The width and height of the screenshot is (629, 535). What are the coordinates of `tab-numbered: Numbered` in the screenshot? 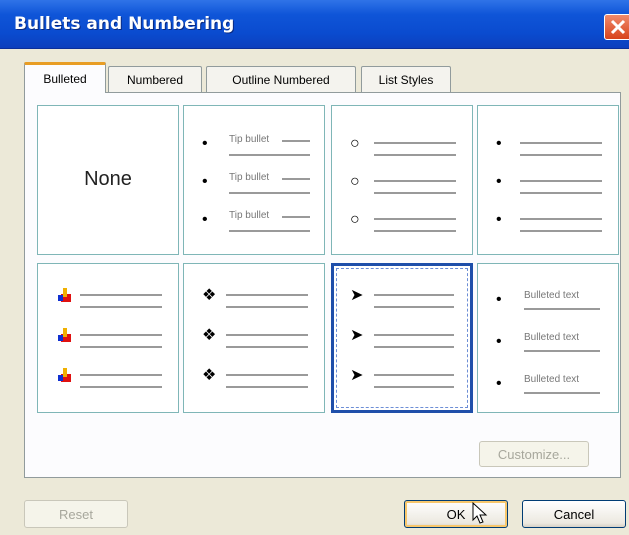 It's located at (155, 79).